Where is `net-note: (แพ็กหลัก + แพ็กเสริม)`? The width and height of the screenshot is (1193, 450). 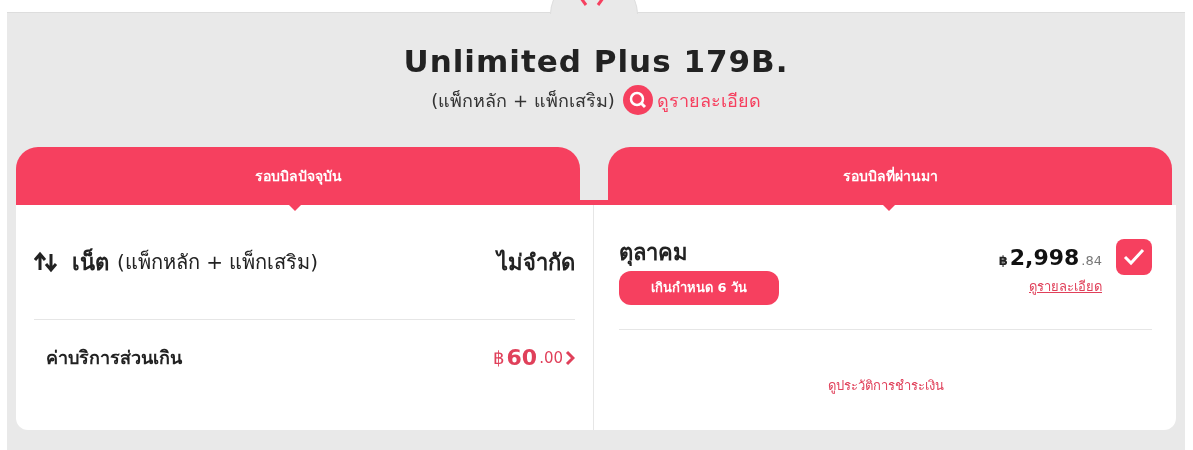
net-note: (แพ็กหลัก + แพ็กเสริม) is located at coordinates (218, 262).